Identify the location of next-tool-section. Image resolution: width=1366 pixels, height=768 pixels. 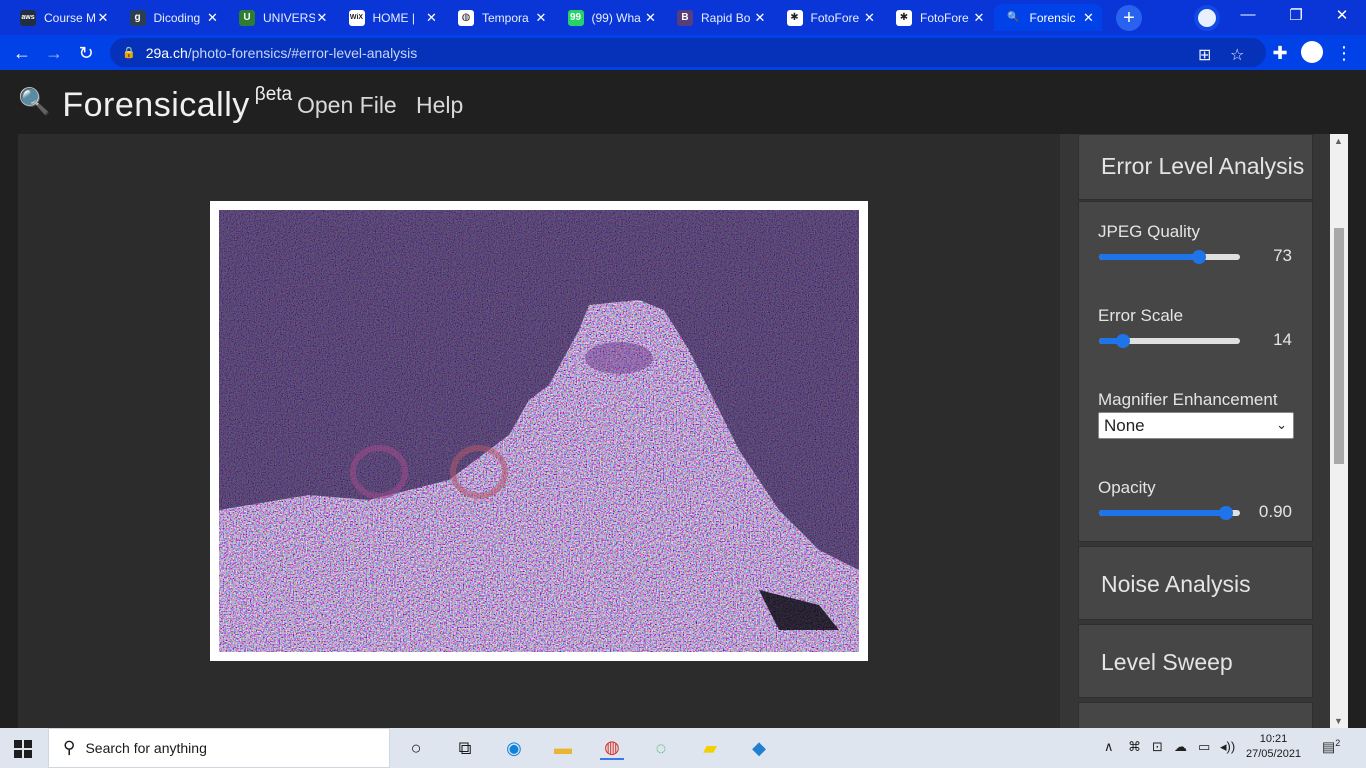
(1195, 715).